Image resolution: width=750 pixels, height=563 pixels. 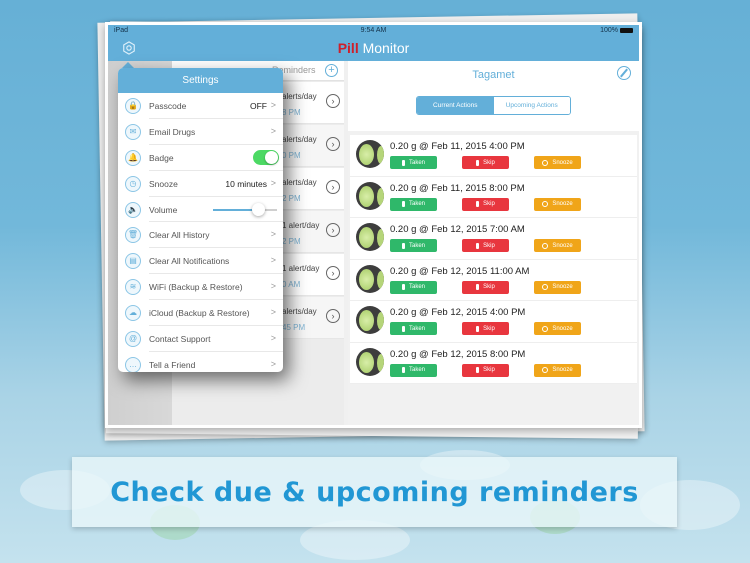 What do you see at coordinates (370, 361) in the screenshot?
I see `pill-thumbnail` at bounding box center [370, 361].